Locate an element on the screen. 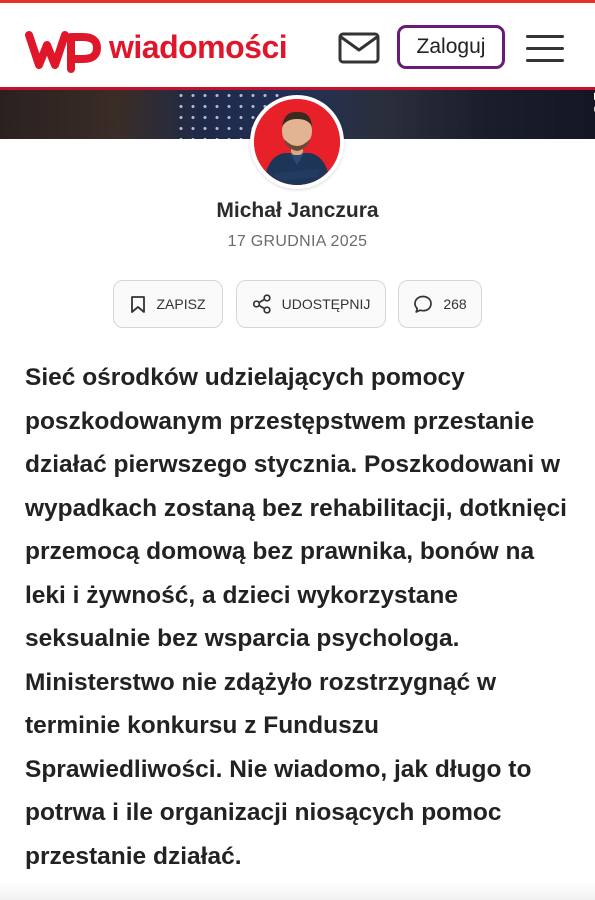  publish-date: 17 GRUDNIA 2025 is located at coordinates (297, 241).